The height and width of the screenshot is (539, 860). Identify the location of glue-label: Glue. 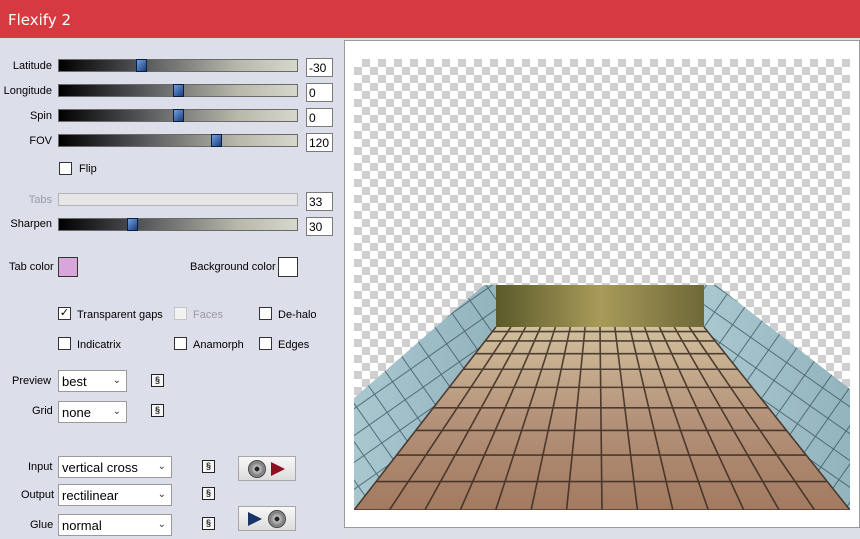
(42, 525).